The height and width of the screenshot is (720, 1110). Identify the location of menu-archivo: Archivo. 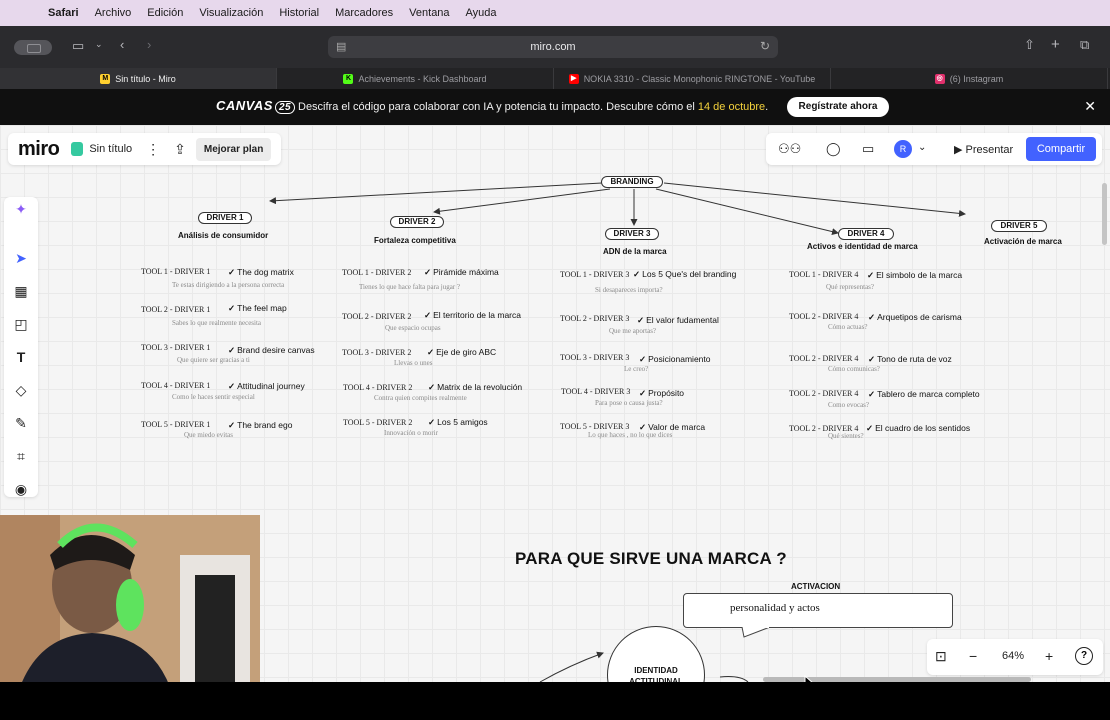
(113, 13).